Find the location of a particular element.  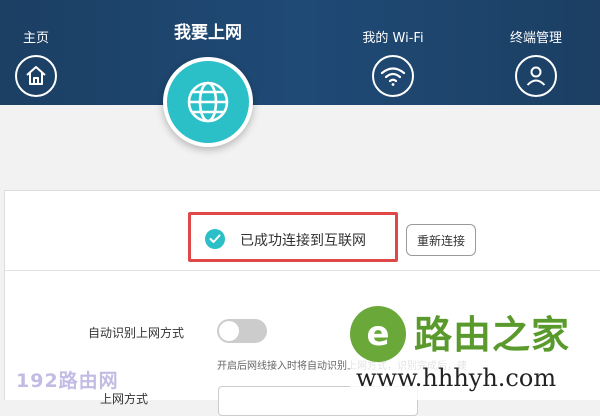

home-icon is located at coordinates (36, 76).